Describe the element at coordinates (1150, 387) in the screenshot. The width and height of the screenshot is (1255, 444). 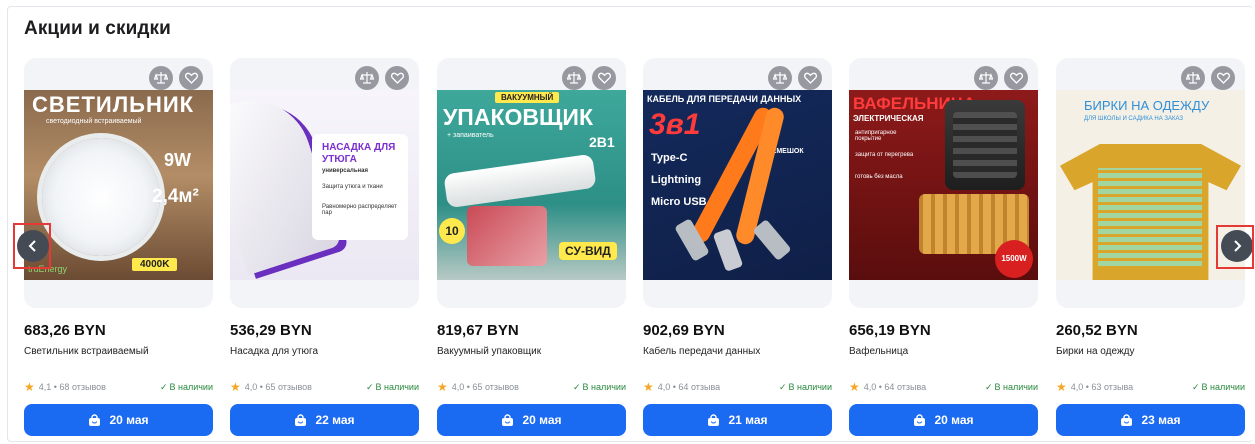
I see `product-meta: ★ 4,0 • 63 отзыва ✓ В наличии` at that location.